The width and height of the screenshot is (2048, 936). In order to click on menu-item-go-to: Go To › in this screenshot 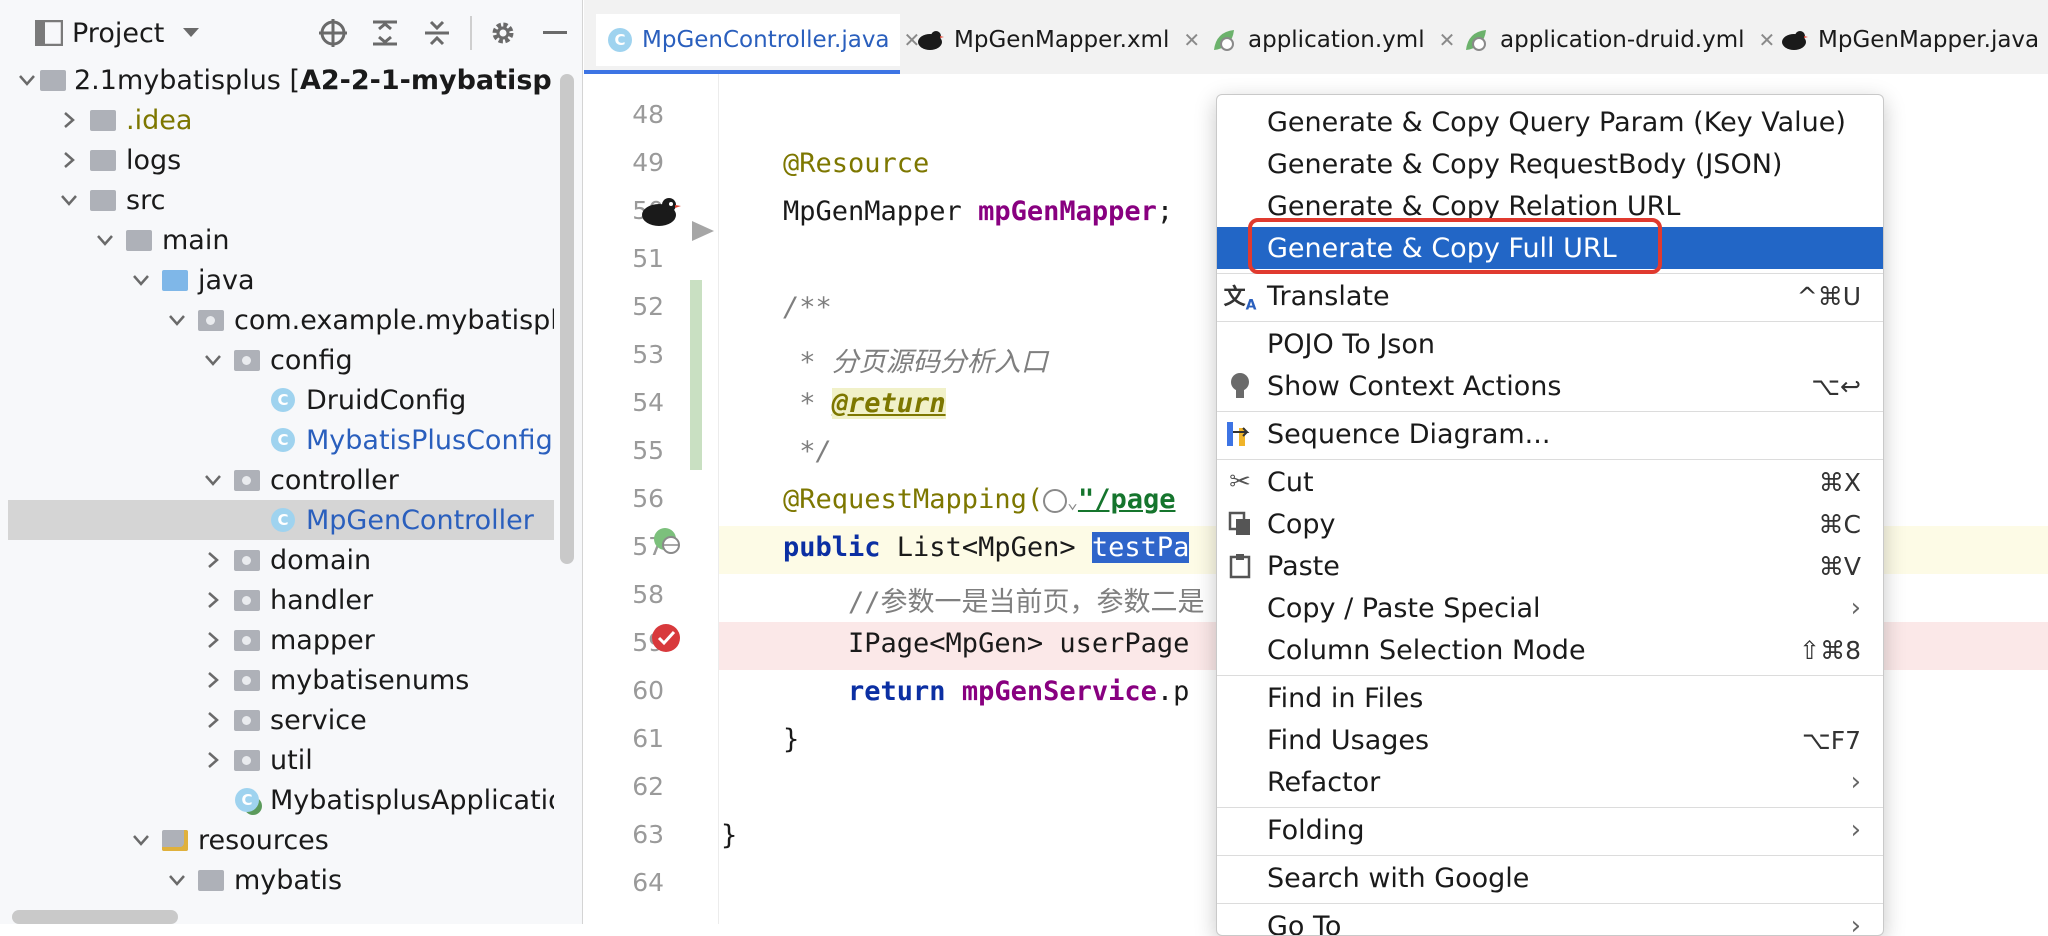, I will do `click(1550, 920)`.